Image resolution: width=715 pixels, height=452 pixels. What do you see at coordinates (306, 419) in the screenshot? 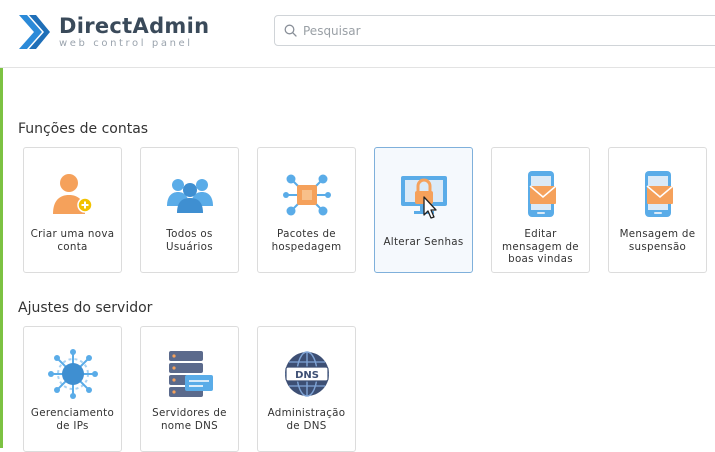
I see `card-label: Administração de DNS` at bounding box center [306, 419].